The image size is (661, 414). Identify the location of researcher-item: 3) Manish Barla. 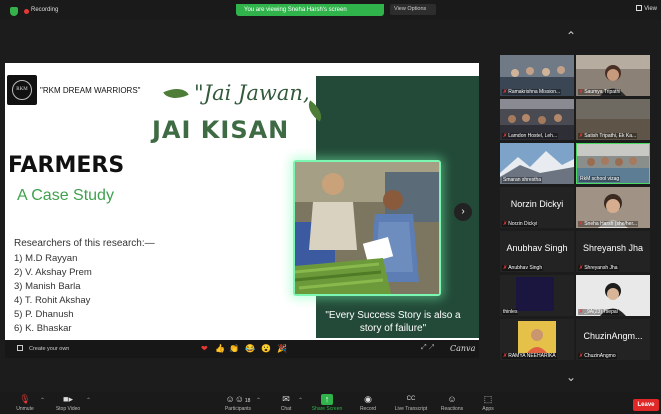
(47, 286).